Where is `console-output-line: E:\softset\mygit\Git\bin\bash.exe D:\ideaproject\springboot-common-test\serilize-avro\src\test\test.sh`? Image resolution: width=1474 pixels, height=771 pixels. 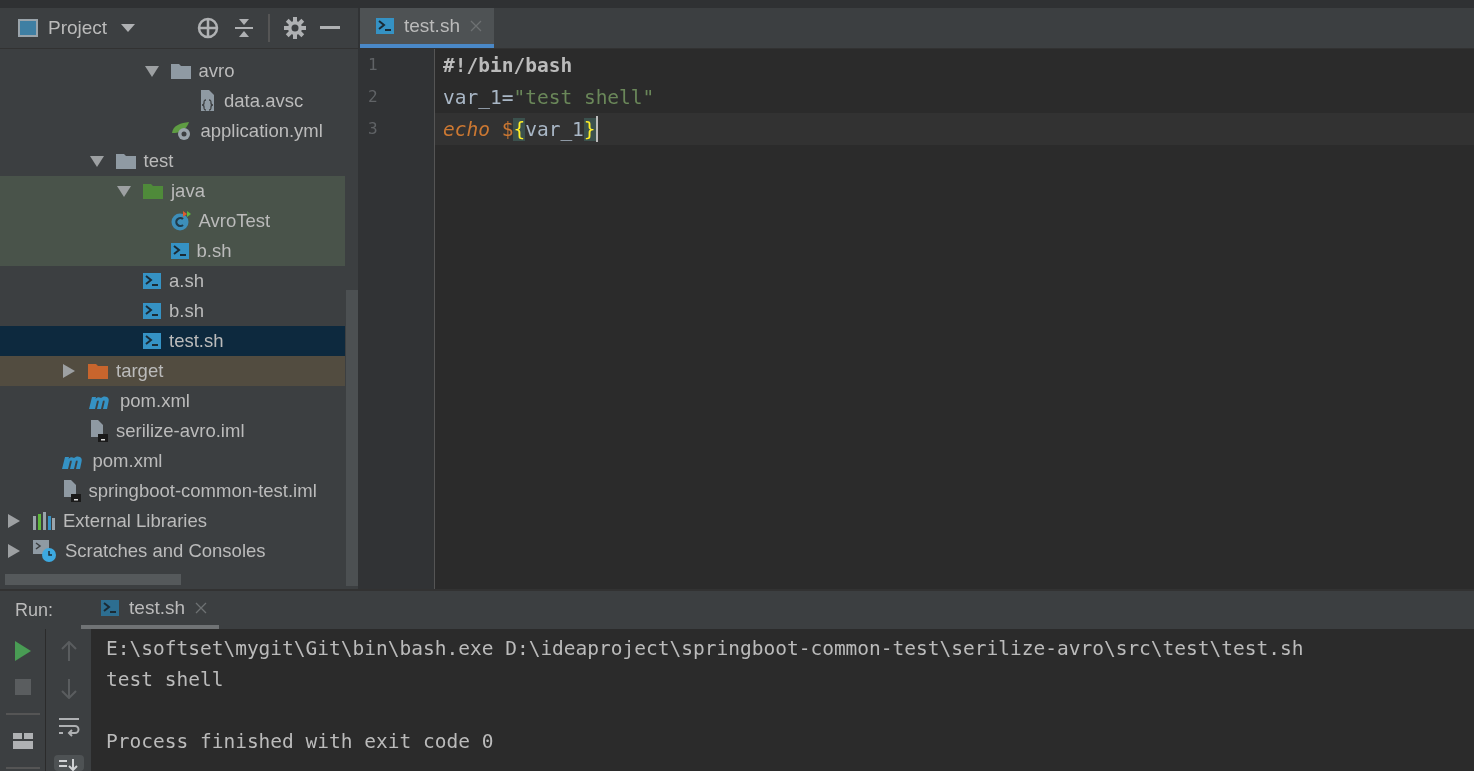
console-output-line: E:\softset\mygit\Git\bin\bash.exe D:\ideaproject\springboot-common-test\serilize-avro\src\test\test.sh is located at coordinates (705, 649).